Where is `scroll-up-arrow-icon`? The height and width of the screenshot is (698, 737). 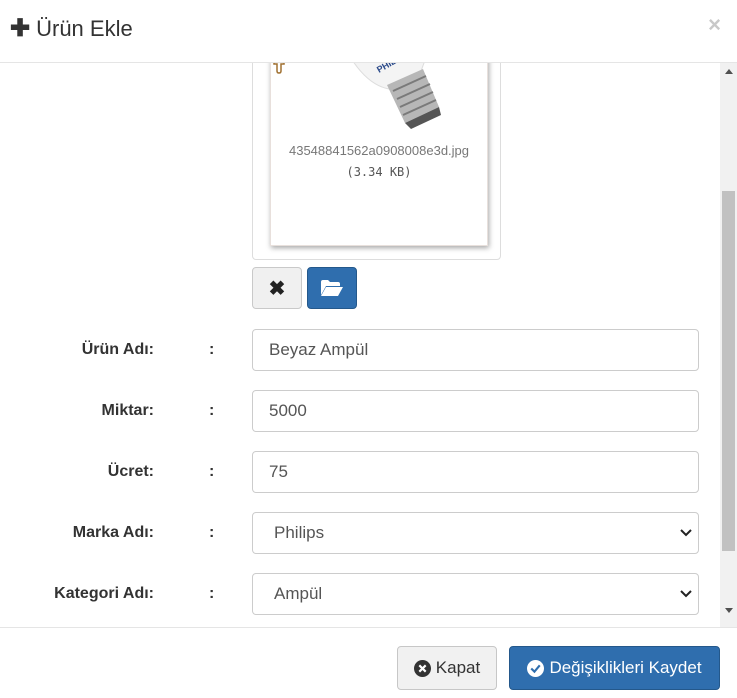 scroll-up-arrow-icon is located at coordinates (728, 74).